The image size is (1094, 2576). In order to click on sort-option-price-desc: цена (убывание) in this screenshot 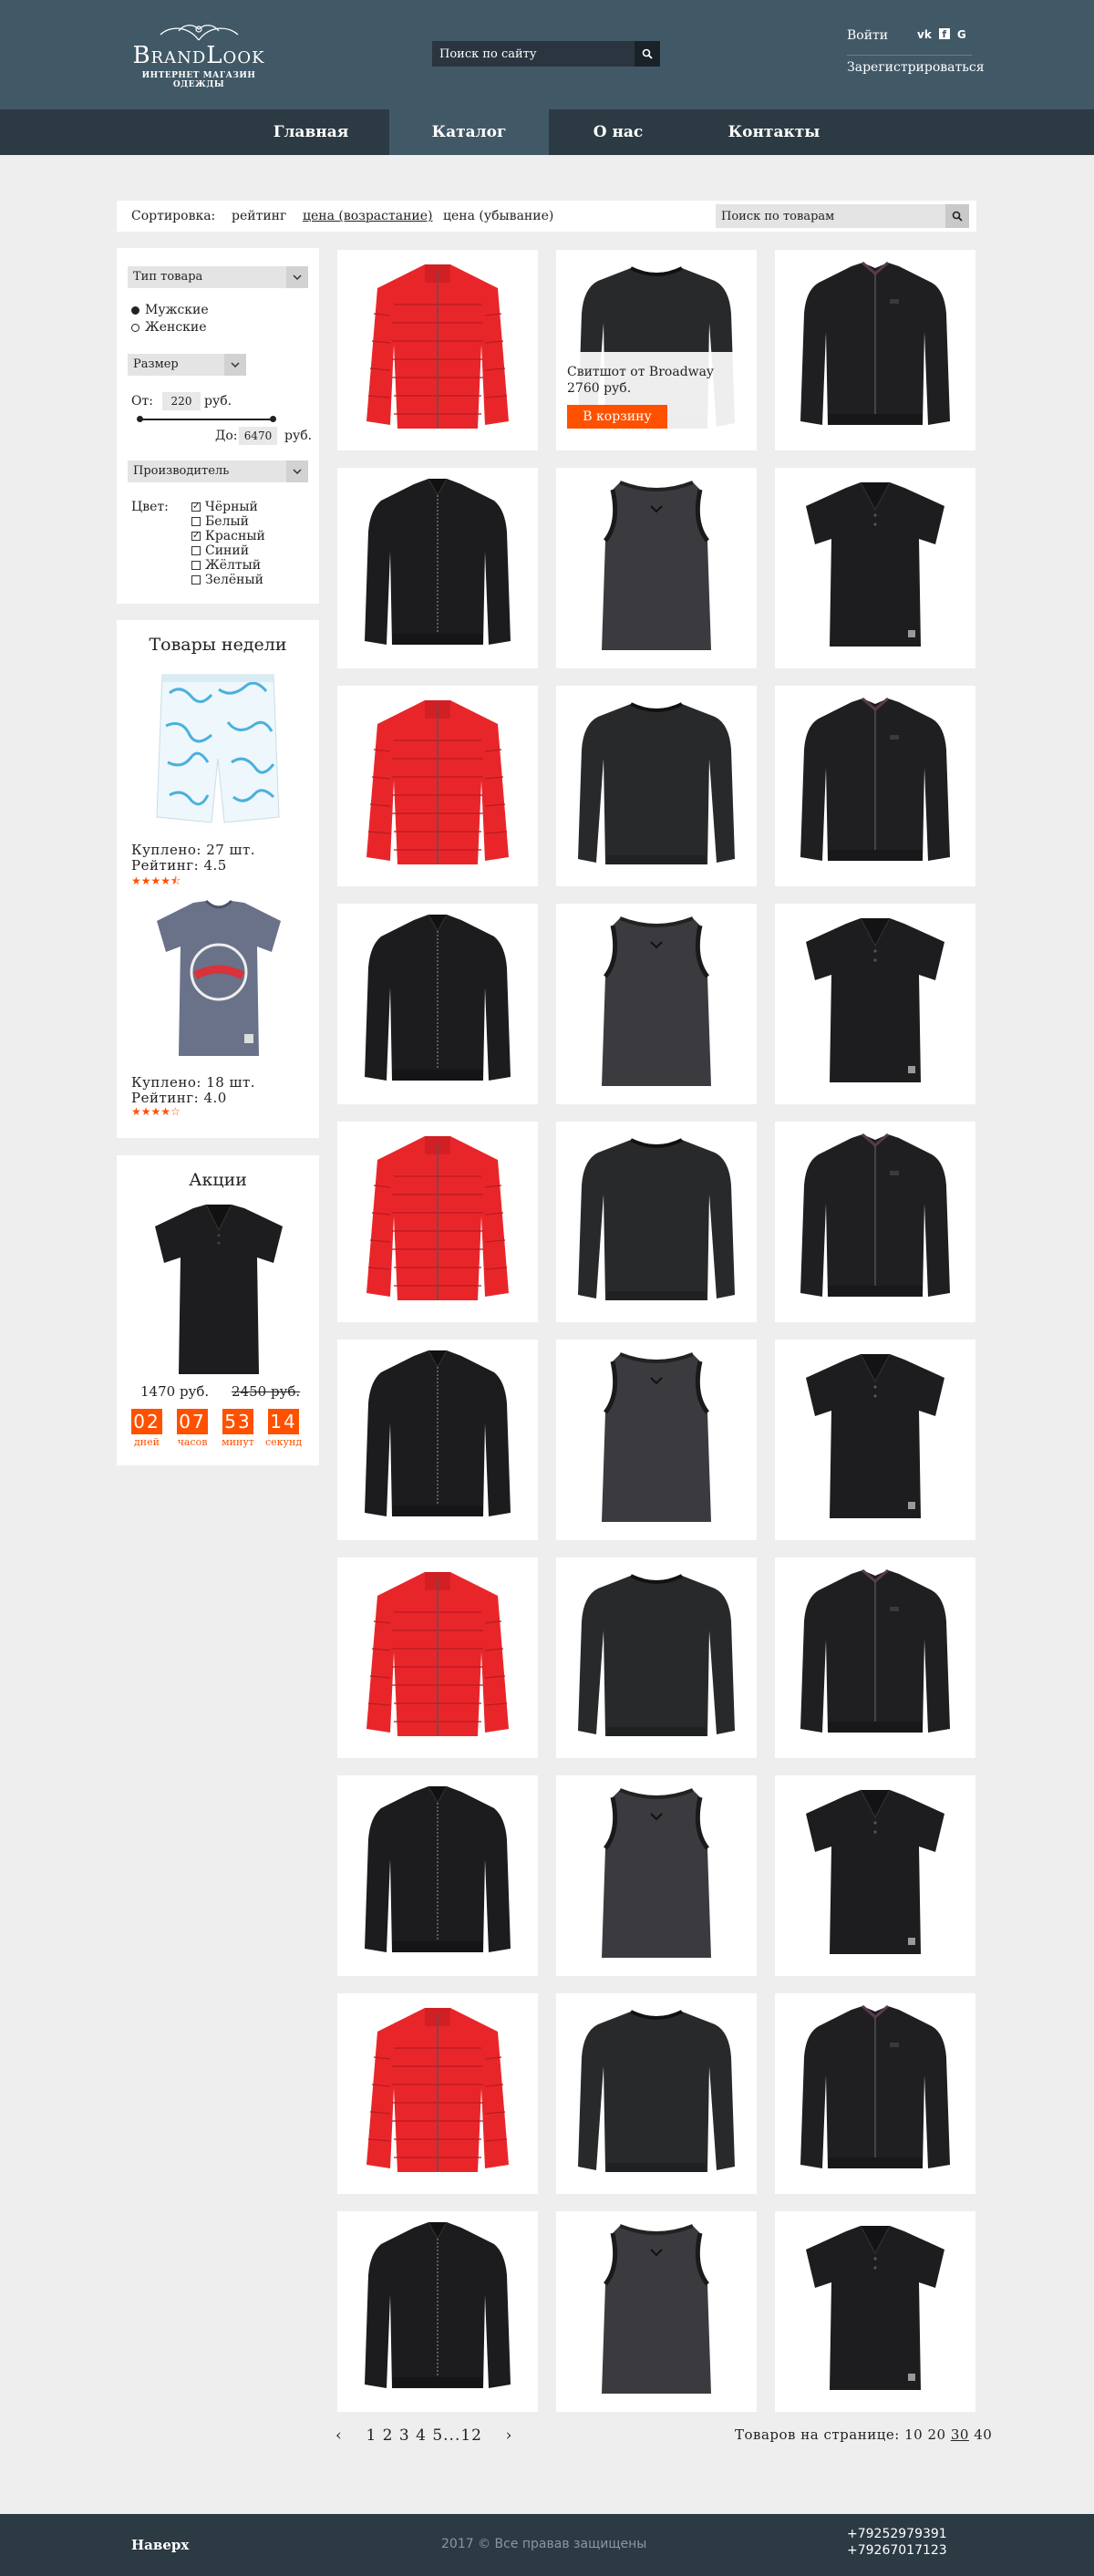, I will do `click(498, 216)`.